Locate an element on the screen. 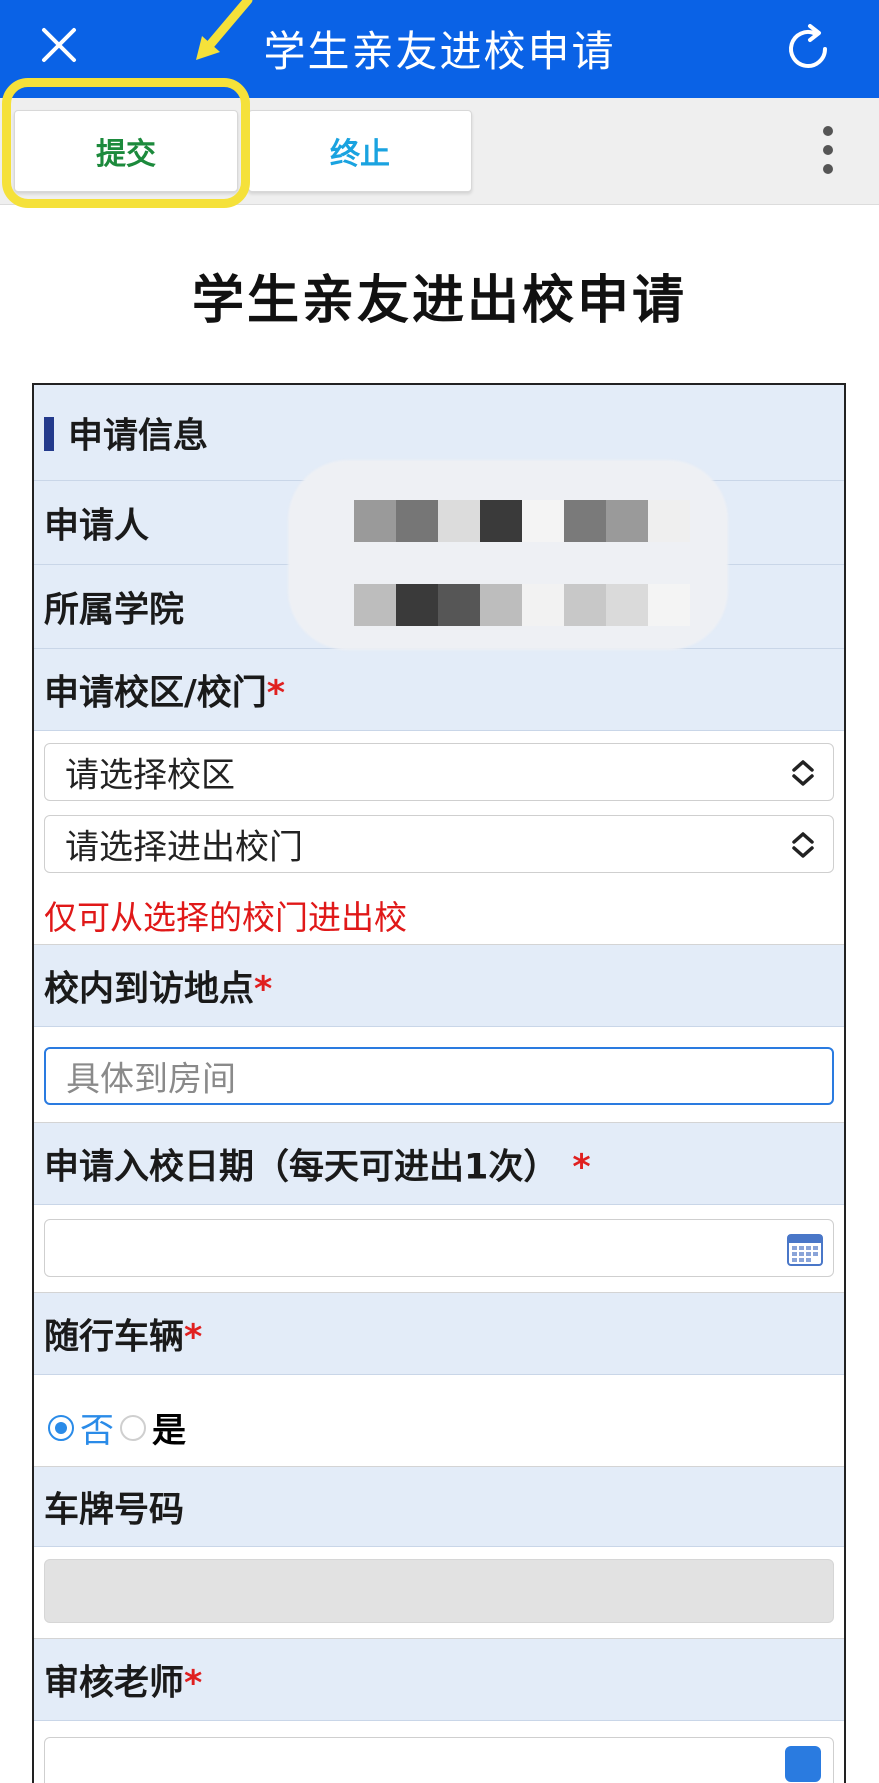  plate-field-row is located at coordinates (439, 1593).